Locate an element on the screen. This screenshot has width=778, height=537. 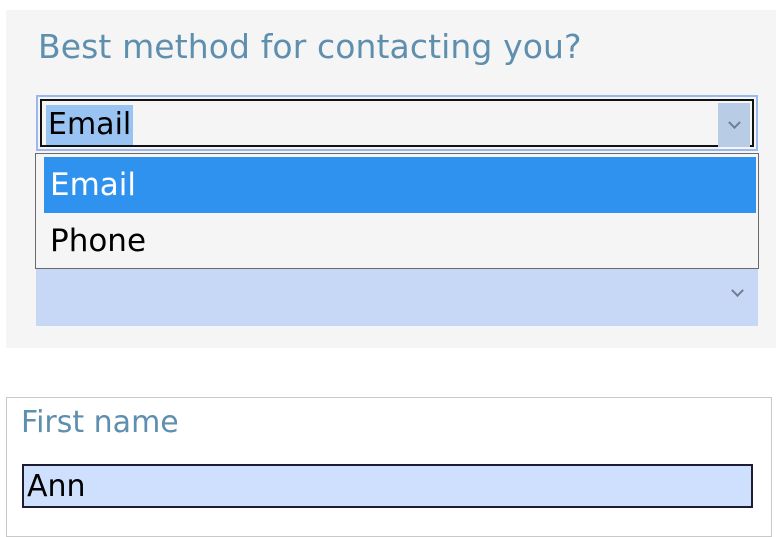
dropdown-arrow-button is located at coordinates (734, 125).